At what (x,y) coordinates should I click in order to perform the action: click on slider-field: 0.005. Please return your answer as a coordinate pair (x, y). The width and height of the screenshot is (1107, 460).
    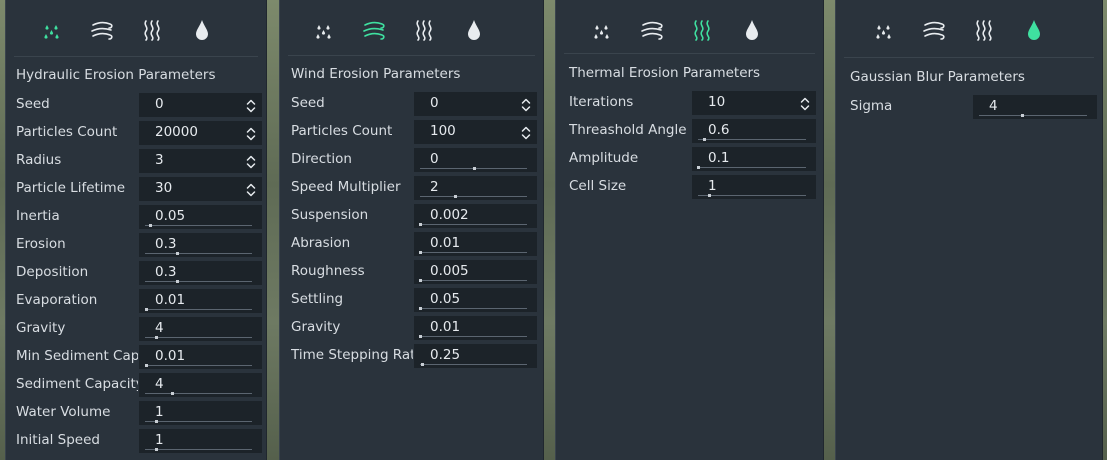
    Looking at the image, I should click on (475, 272).